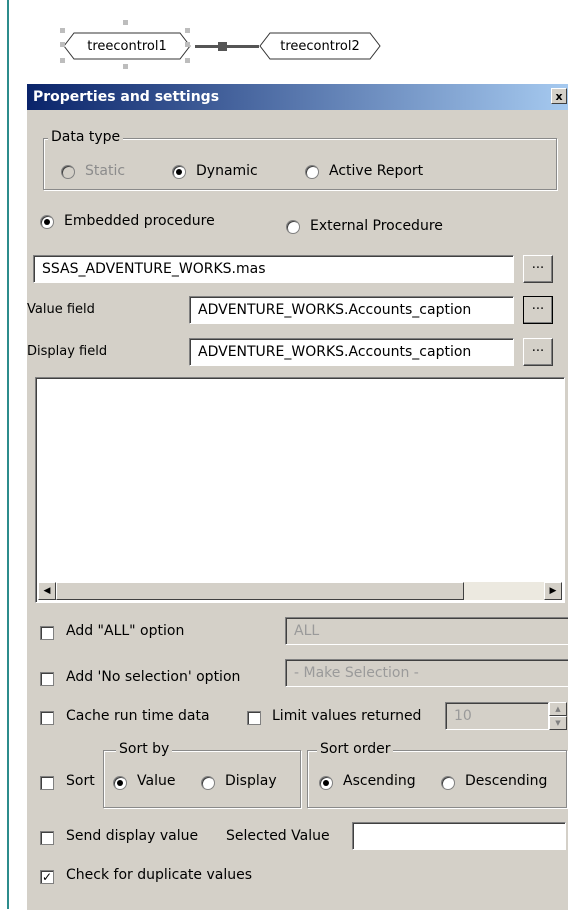 This screenshot has width=568, height=910. Describe the element at coordinates (559, 96) in the screenshot. I see `close-icon: x` at that location.